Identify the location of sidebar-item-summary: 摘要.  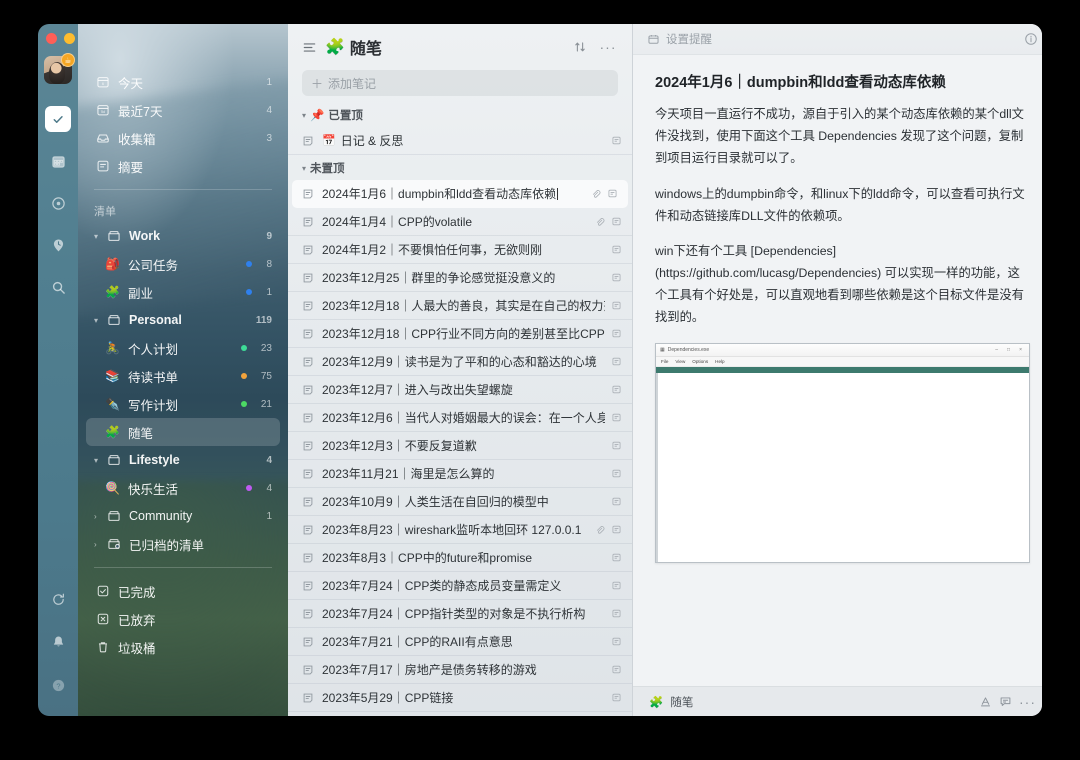
(183, 166).